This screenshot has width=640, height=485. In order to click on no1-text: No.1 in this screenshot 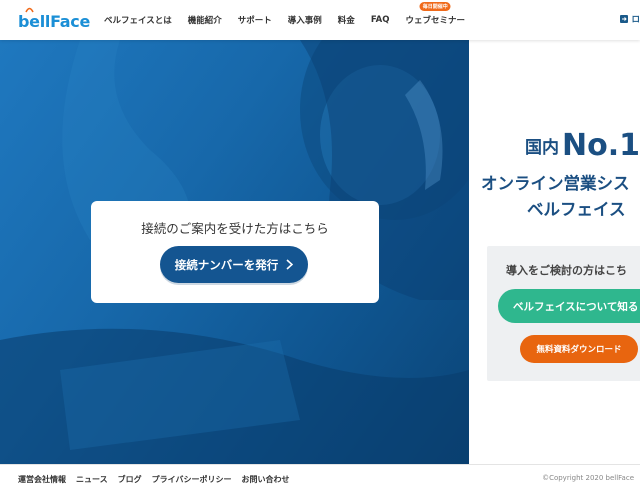, I will do `click(601, 145)`.